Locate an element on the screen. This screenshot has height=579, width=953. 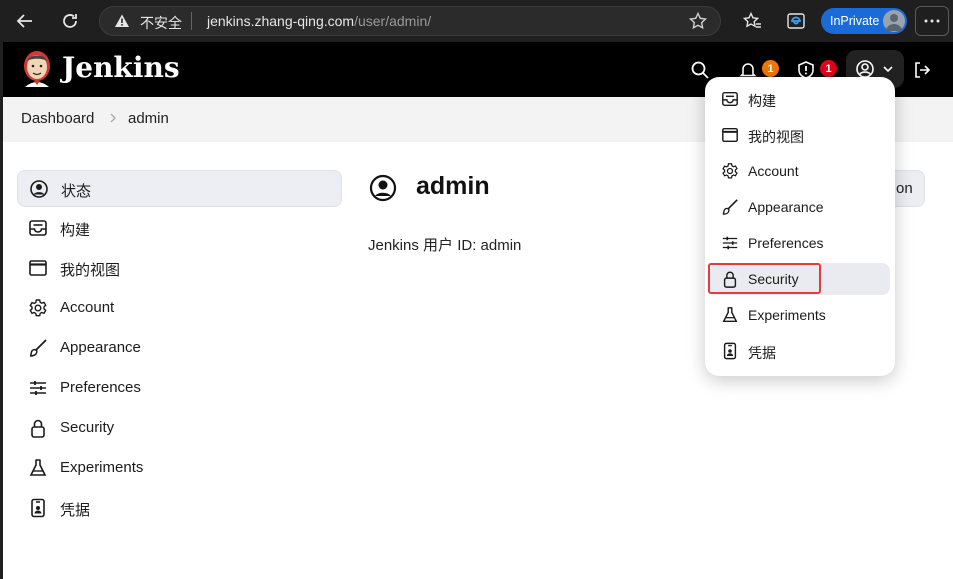
sidebar-item-label: 凭据 is located at coordinates (75, 510).